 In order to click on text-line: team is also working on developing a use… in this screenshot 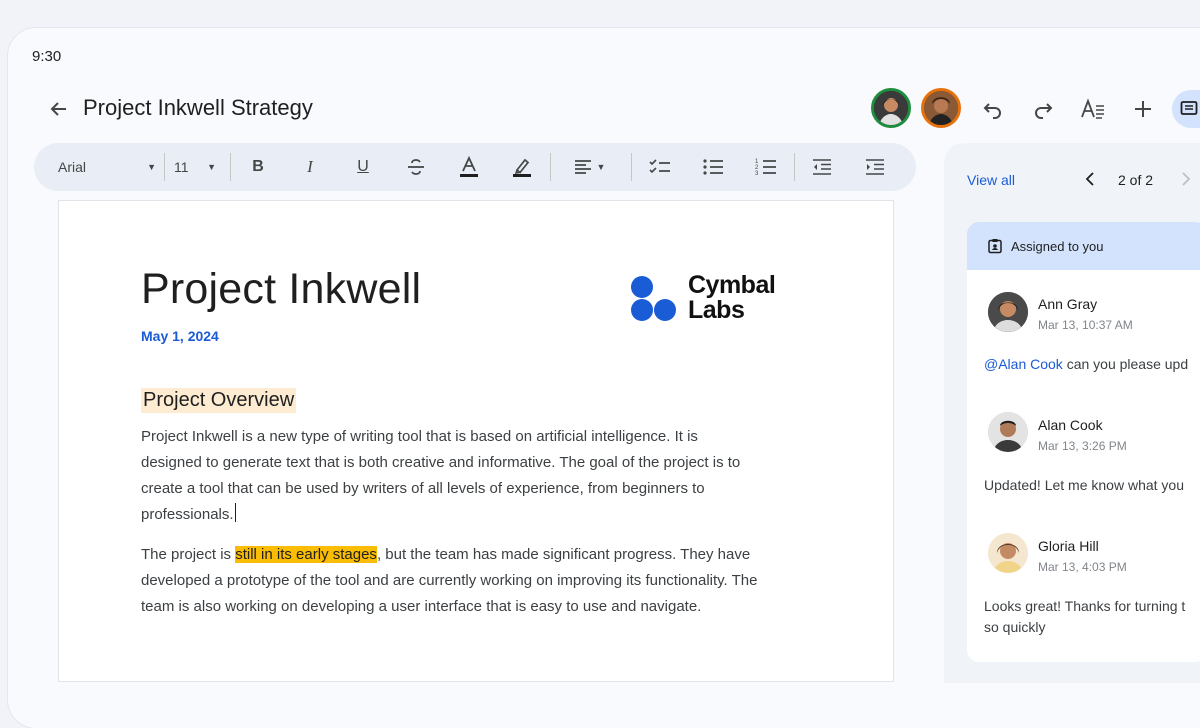, I will do `click(421, 606)`.